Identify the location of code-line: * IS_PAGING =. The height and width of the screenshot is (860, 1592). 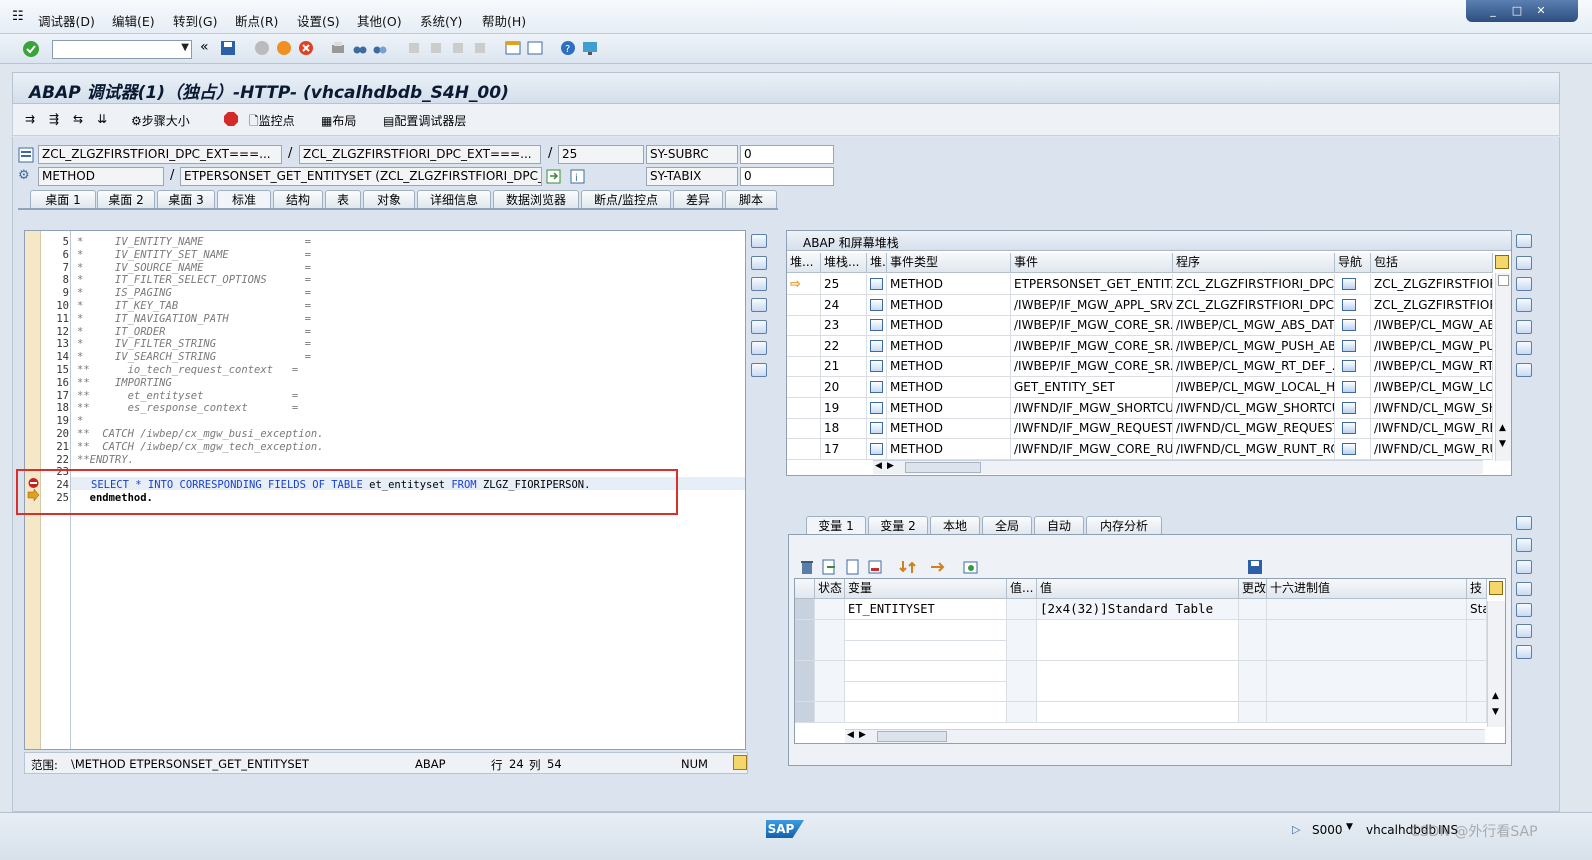
(194, 293).